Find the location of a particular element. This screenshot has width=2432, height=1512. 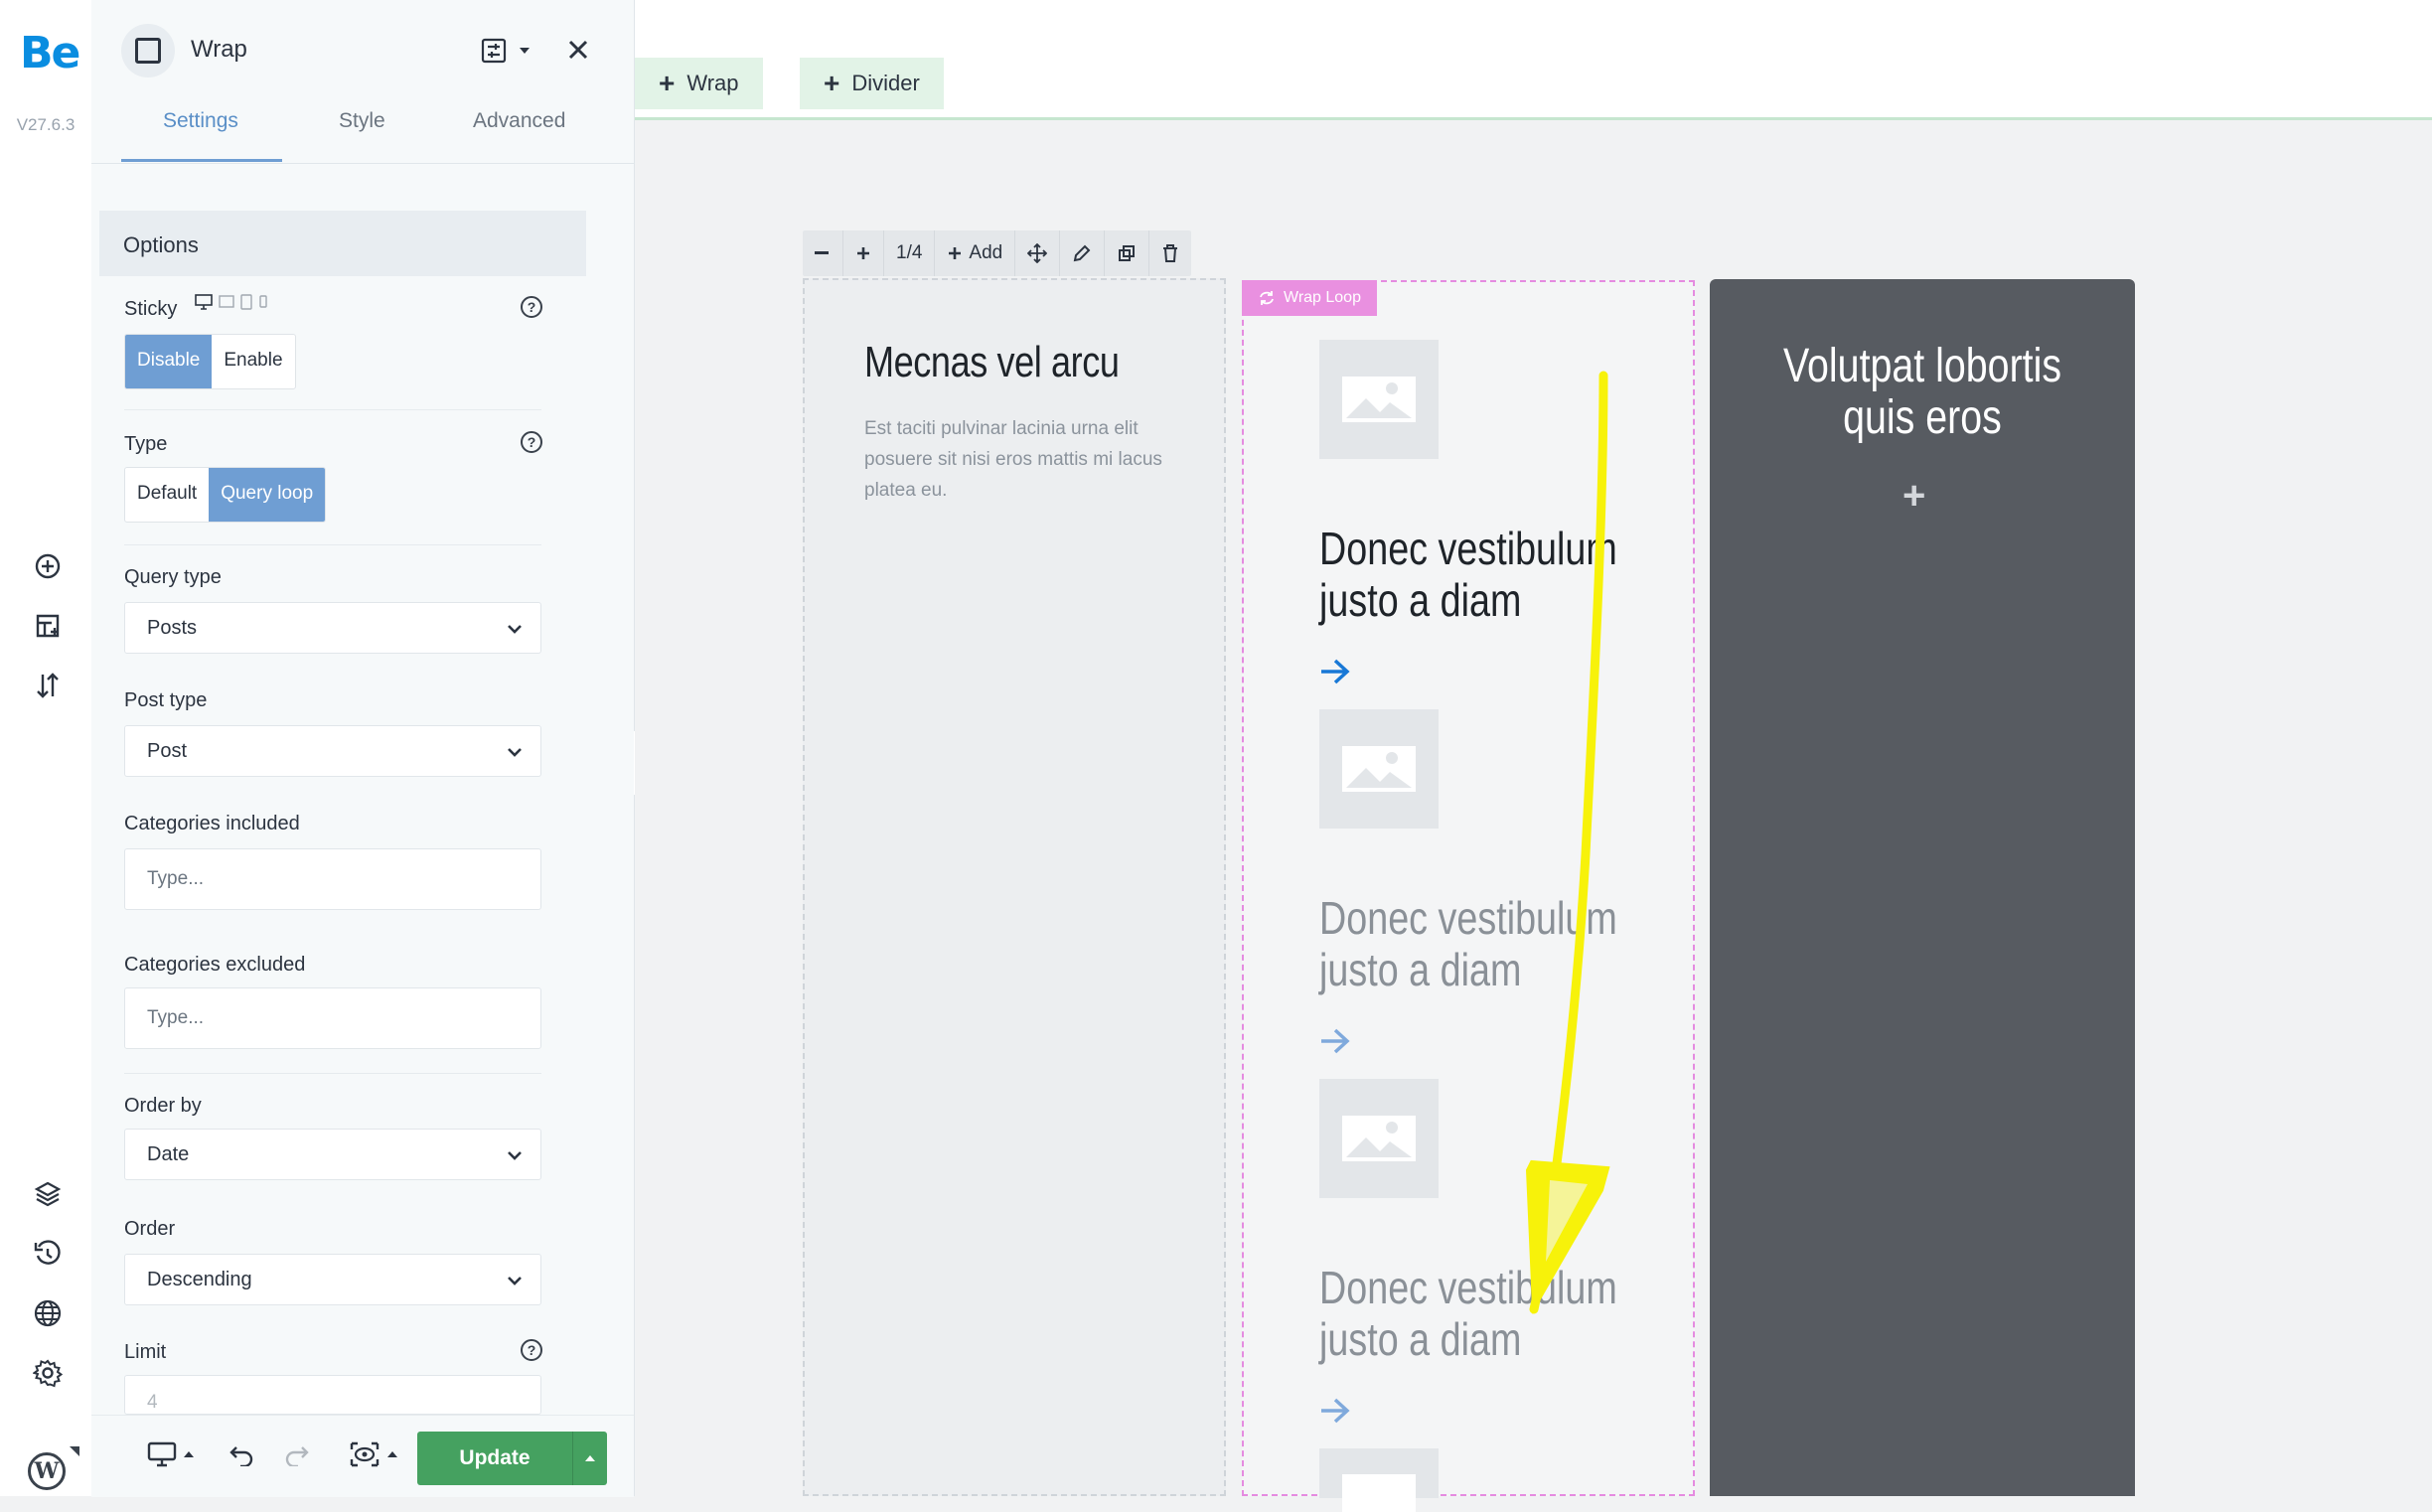

add-element-icon is located at coordinates (48, 566).